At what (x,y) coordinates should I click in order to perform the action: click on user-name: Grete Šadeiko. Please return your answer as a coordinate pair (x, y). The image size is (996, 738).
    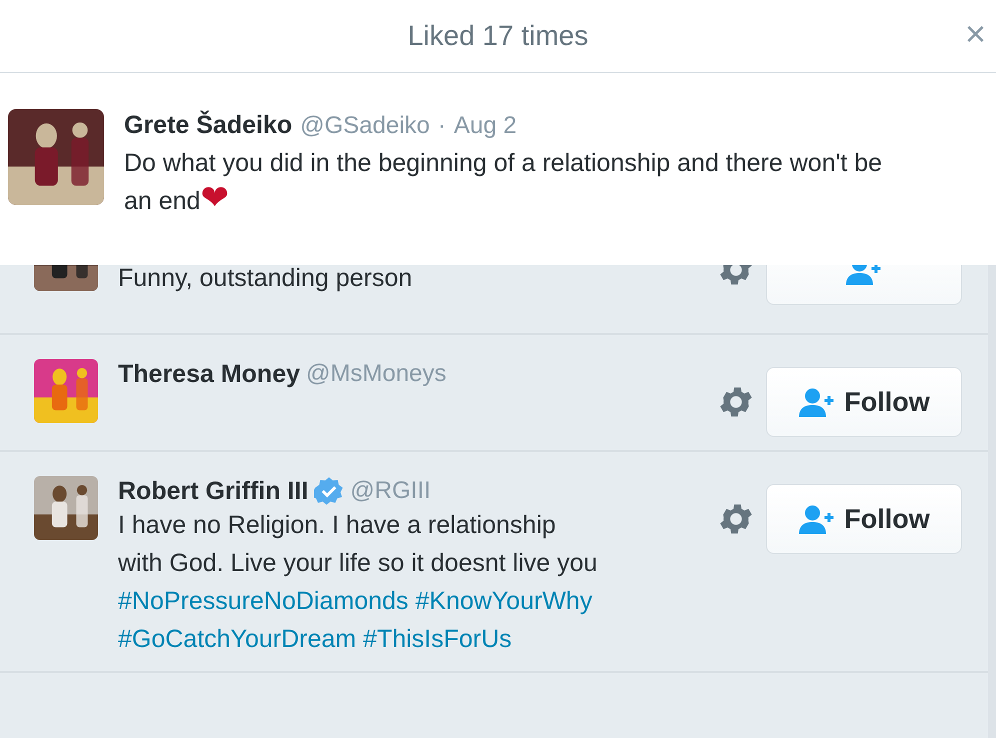
    Looking at the image, I should click on (208, 125).